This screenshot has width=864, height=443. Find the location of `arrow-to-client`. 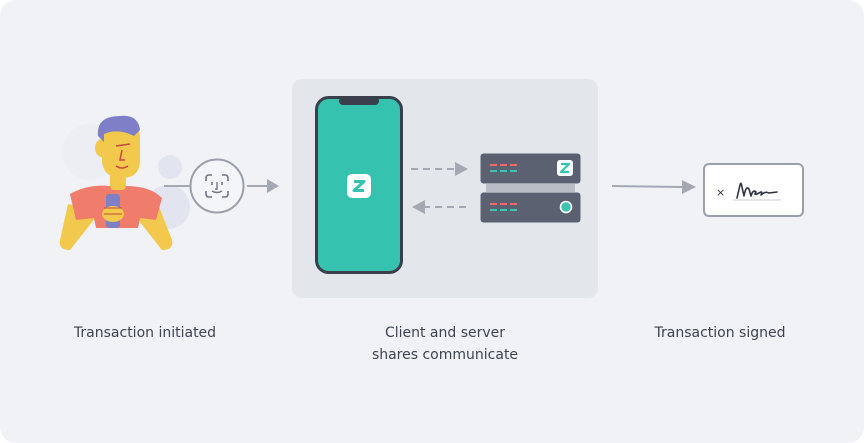

arrow-to-client is located at coordinates (263, 186).